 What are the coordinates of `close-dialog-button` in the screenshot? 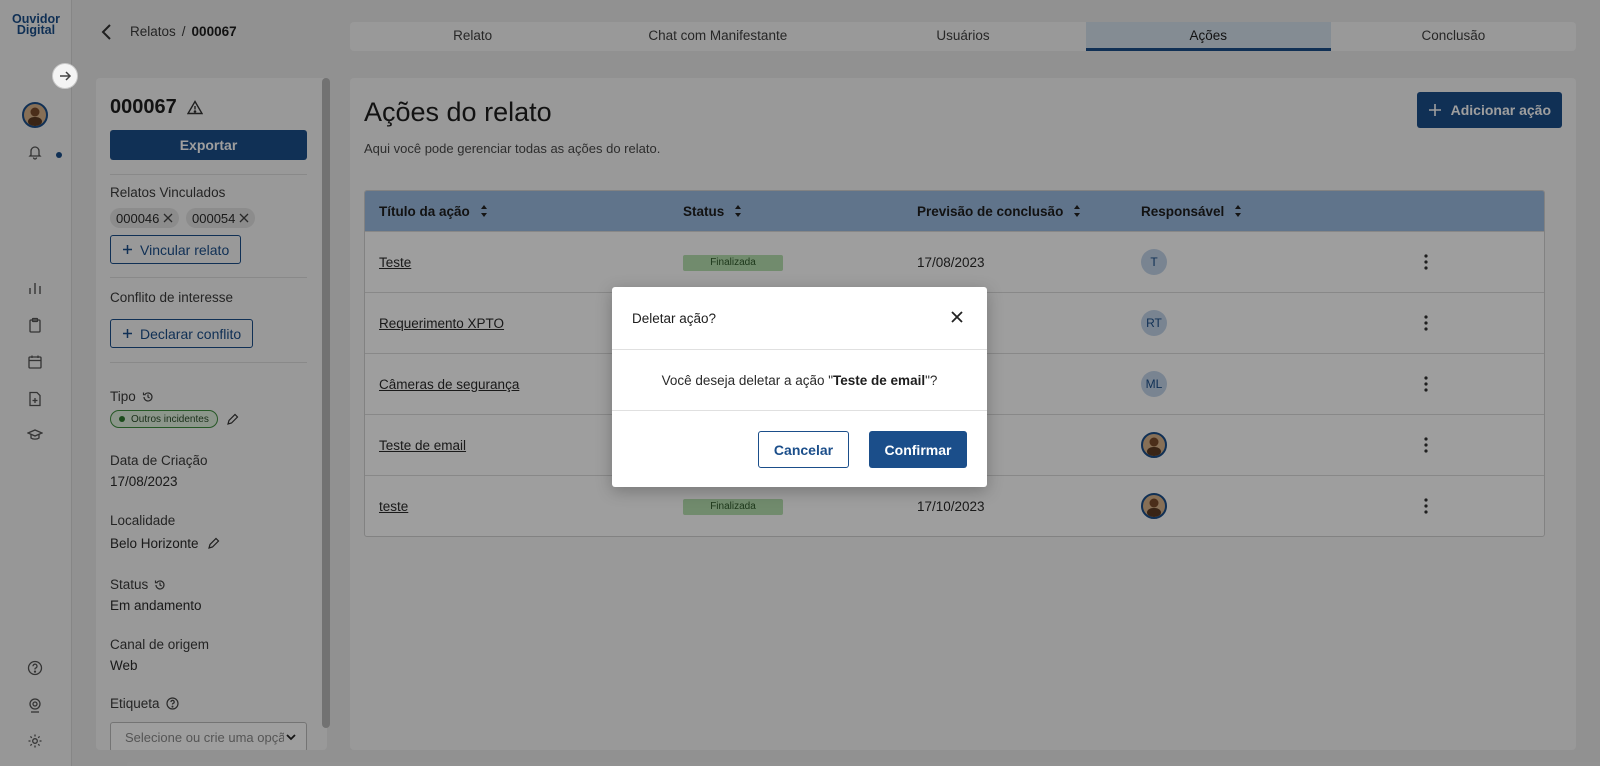 It's located at (957, 317).